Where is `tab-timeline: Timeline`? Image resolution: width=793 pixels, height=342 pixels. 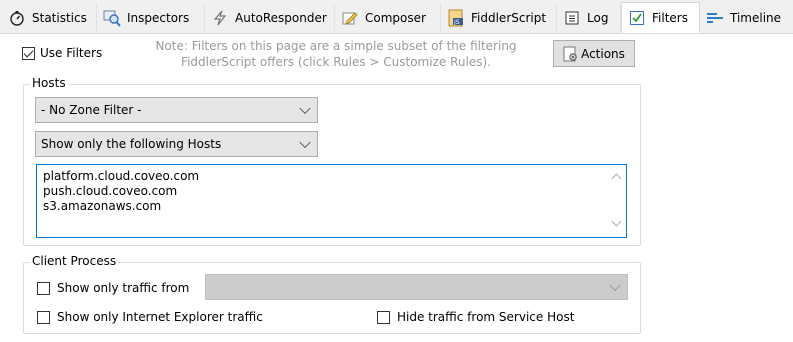 tab-timeline: Timeline is located at coordinates (746, 17).